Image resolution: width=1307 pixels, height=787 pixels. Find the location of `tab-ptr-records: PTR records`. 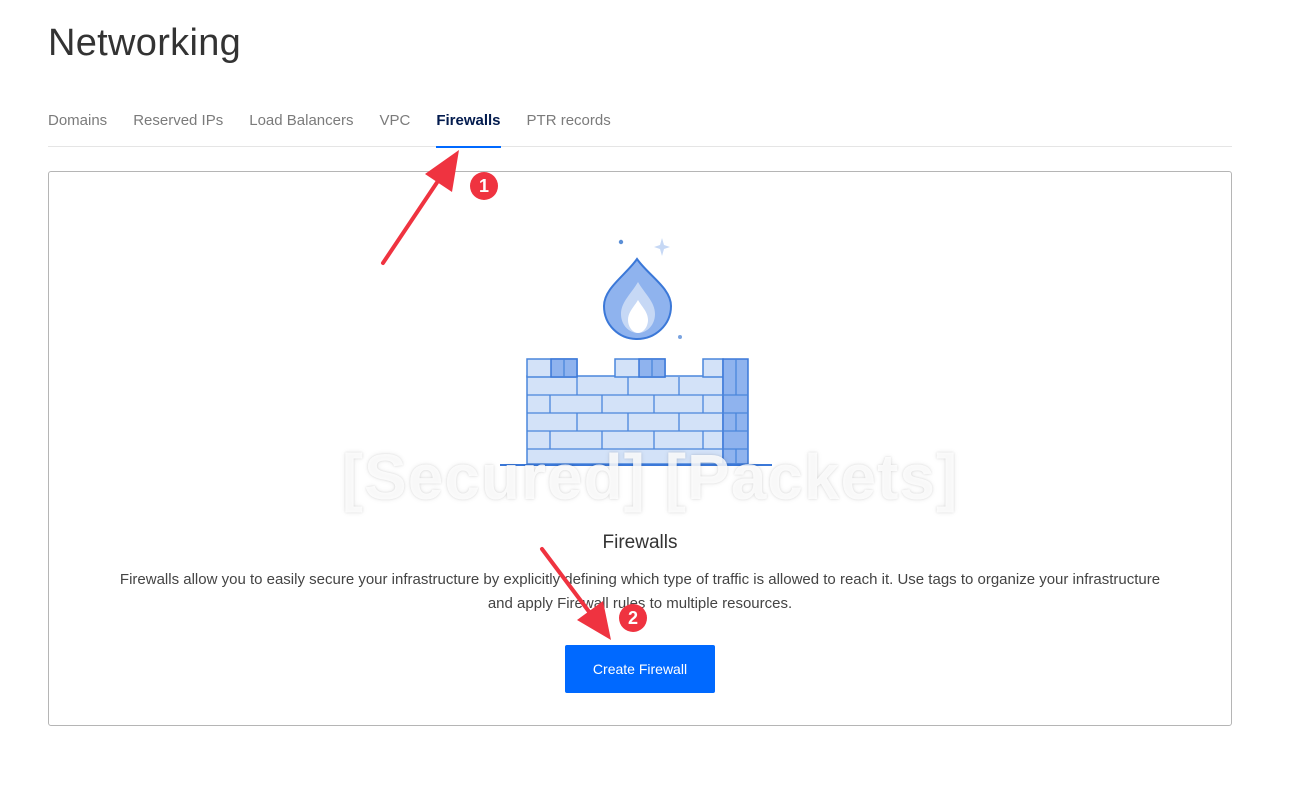

tab-ptr-records: PTR records is located at coordinates (569, 123).